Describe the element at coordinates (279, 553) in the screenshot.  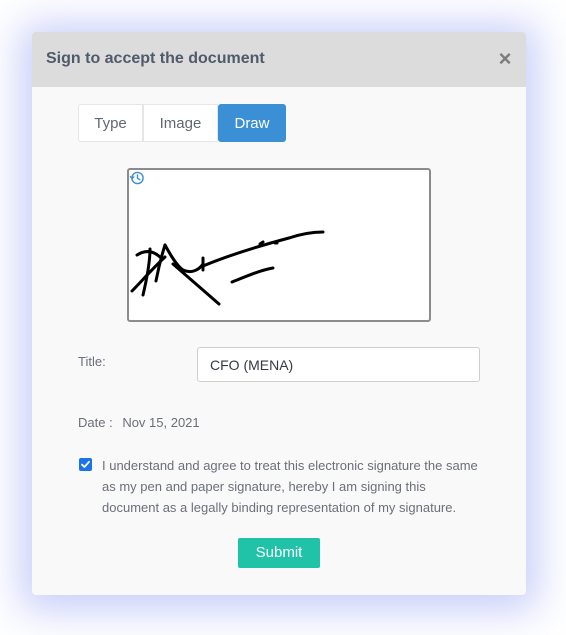
I see `submit-button: Submit` at that location.